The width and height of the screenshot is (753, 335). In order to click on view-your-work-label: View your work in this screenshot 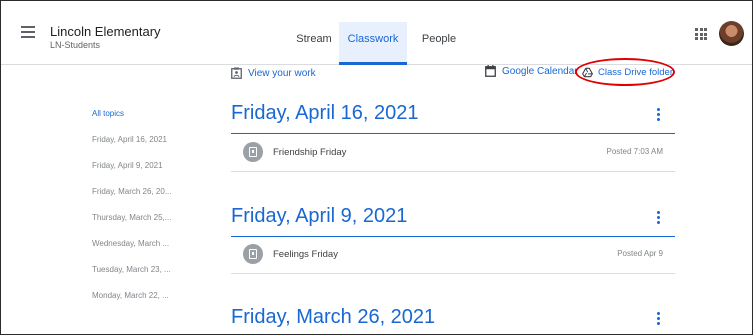, I will do `click(282, 73)`.